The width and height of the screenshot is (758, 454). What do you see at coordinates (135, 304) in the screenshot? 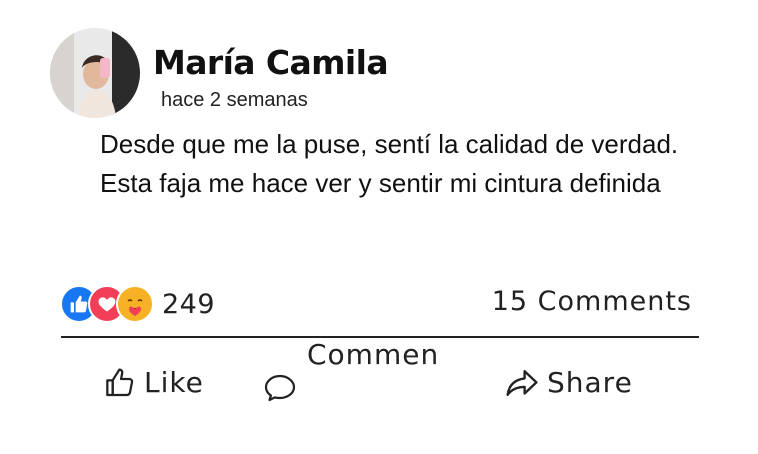
I see `care-icon` at bounding box center [135, 304].